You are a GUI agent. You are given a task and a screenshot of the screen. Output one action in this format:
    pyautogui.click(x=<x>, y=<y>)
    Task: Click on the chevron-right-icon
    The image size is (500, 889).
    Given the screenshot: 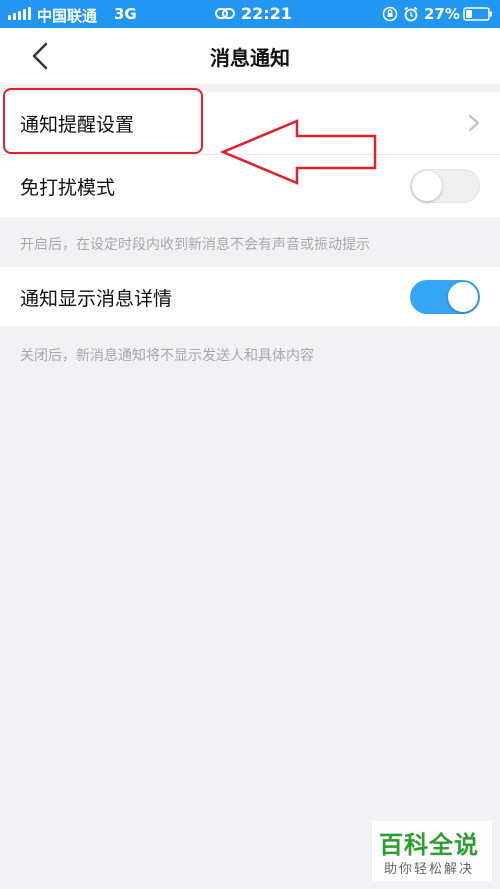 What is the action you would take?
    pyautogui.click(x=474, y=123)
    